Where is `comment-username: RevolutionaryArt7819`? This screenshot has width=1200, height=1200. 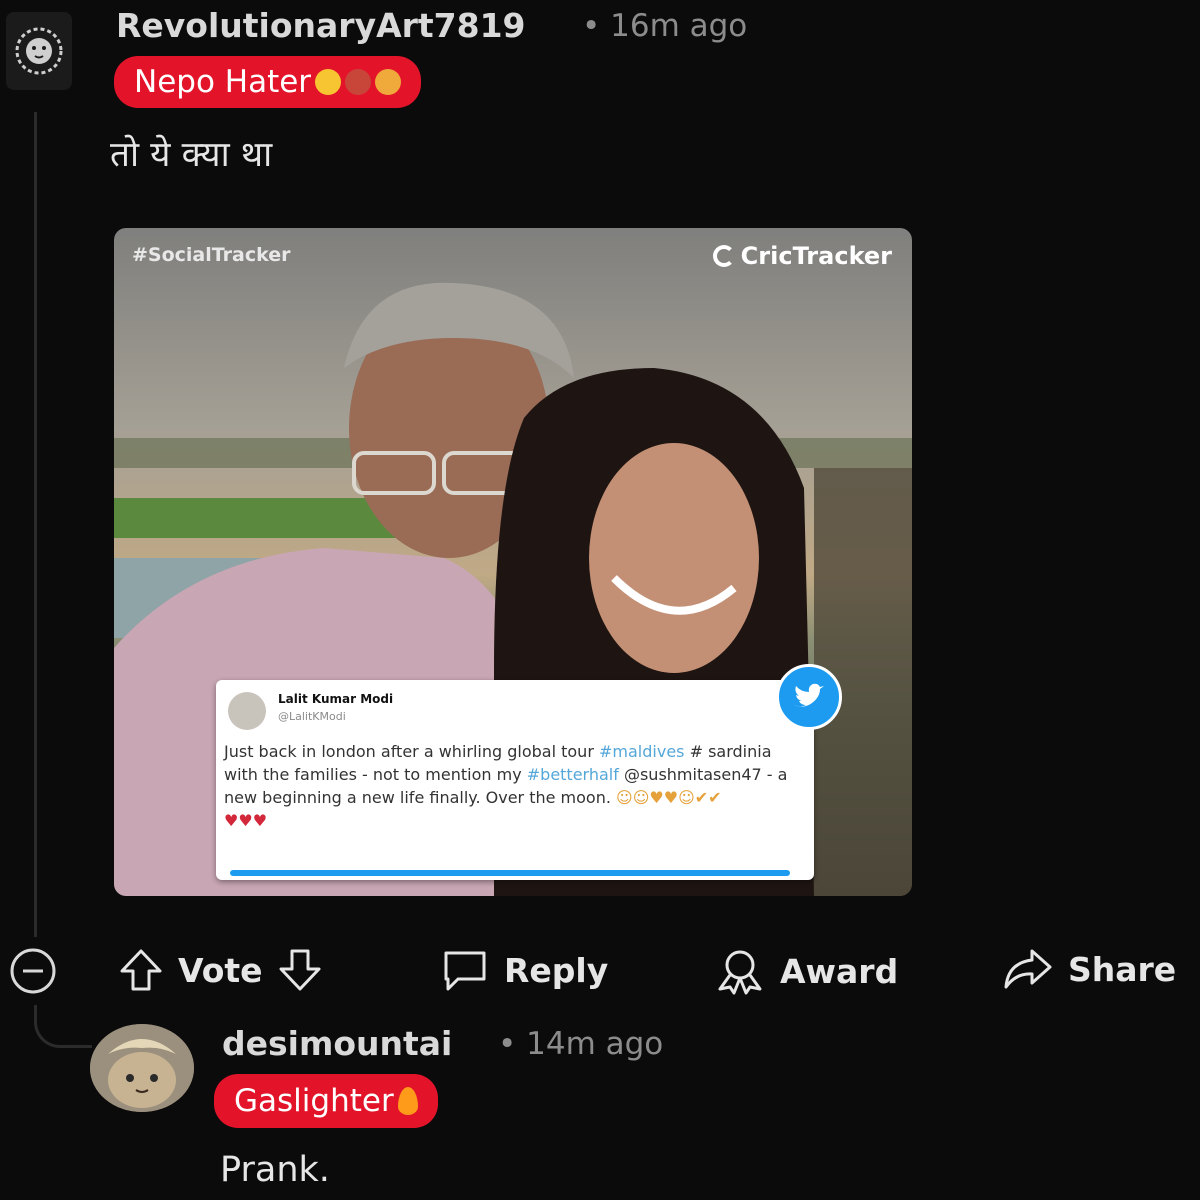 comment-username: RevolutionaryArt7819 is located at coordinates (321, 25).